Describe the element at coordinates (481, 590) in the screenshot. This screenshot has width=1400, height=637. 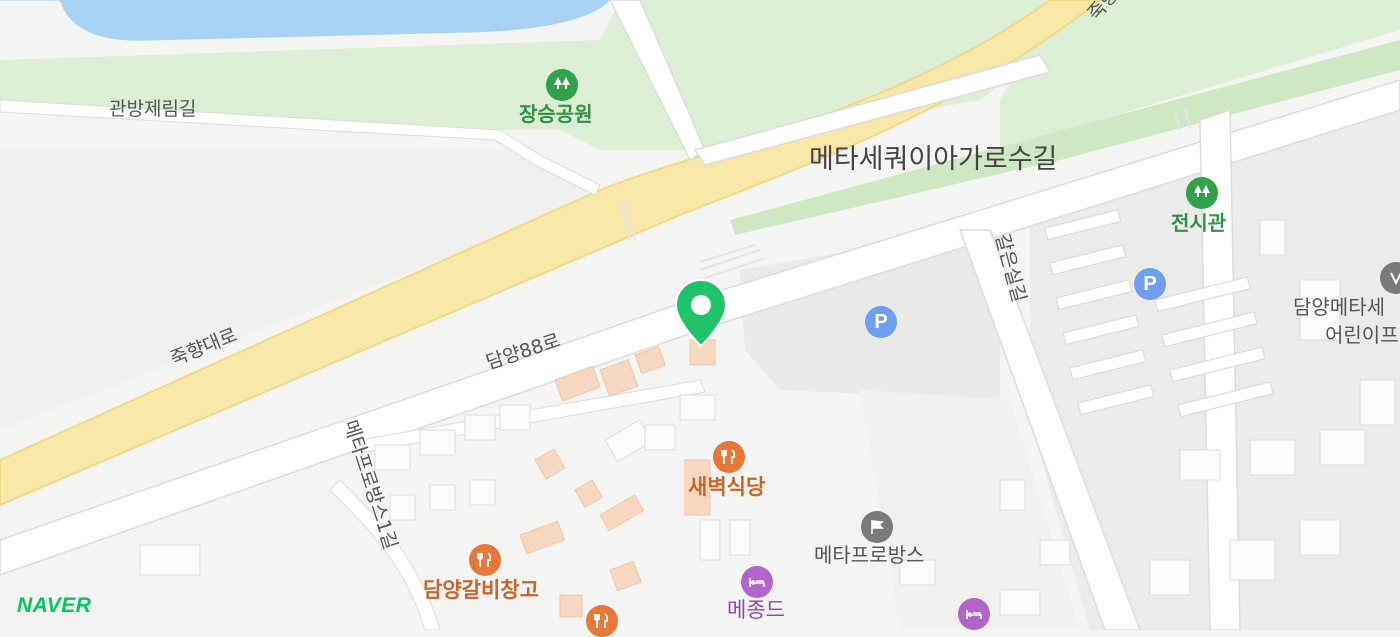
I see `galbi-restaurant-label: 담양갈비창고` at that location.